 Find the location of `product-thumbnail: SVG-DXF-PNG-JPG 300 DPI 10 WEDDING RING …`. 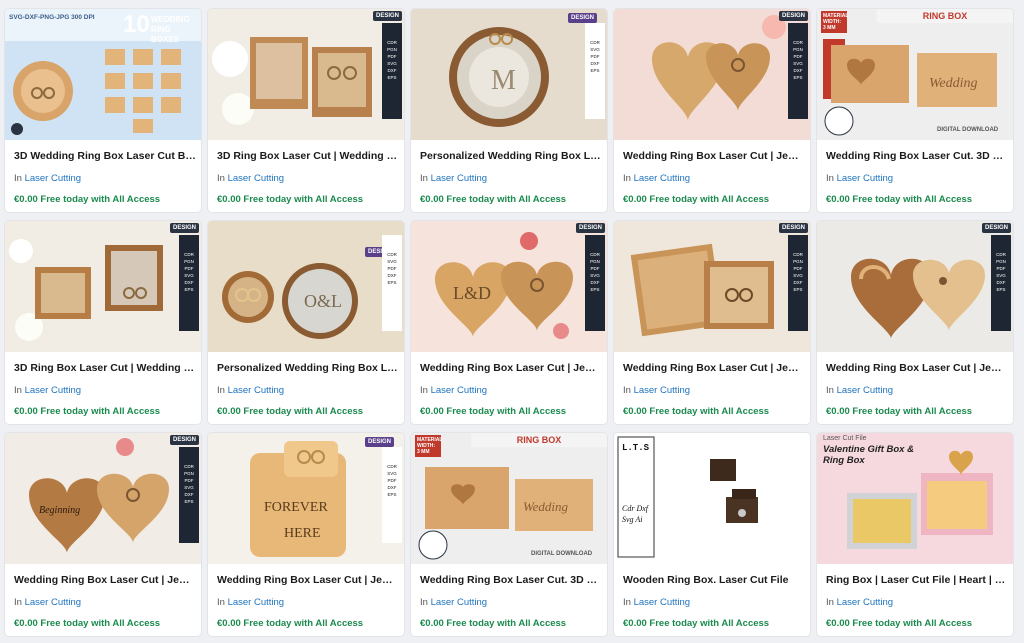

product-thumbnail: SVG-DXF-PNG-JPG 300 DPI 10 WEDDING RING … is located at coordinates (103, 74).